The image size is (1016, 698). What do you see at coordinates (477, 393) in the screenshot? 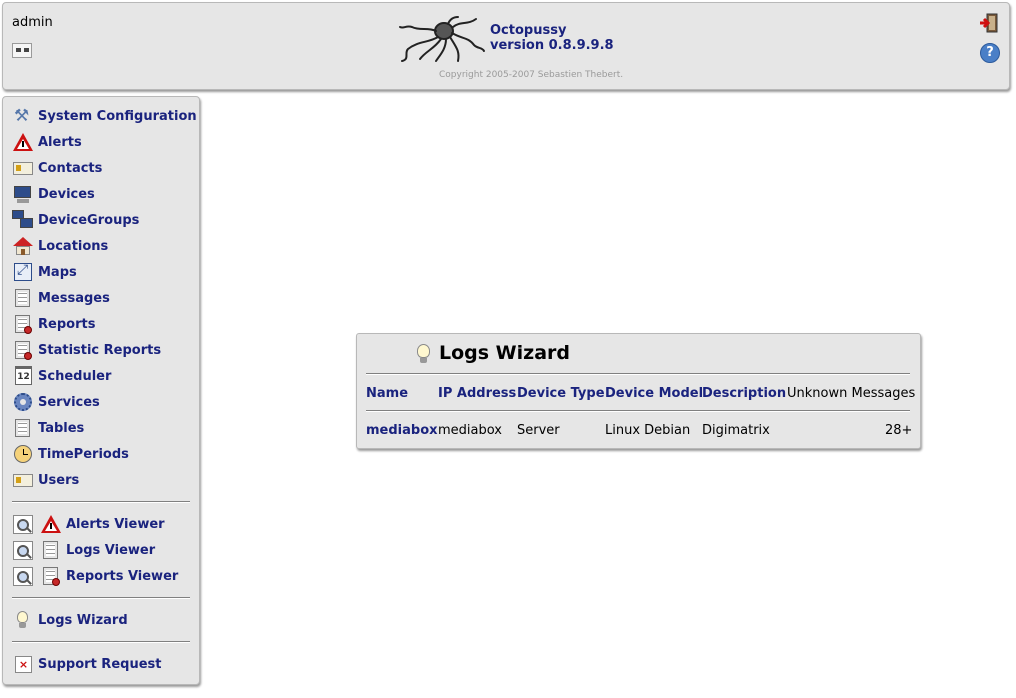
I see `column-header-ip-address: IP Address` at bounding box center [477, 393].